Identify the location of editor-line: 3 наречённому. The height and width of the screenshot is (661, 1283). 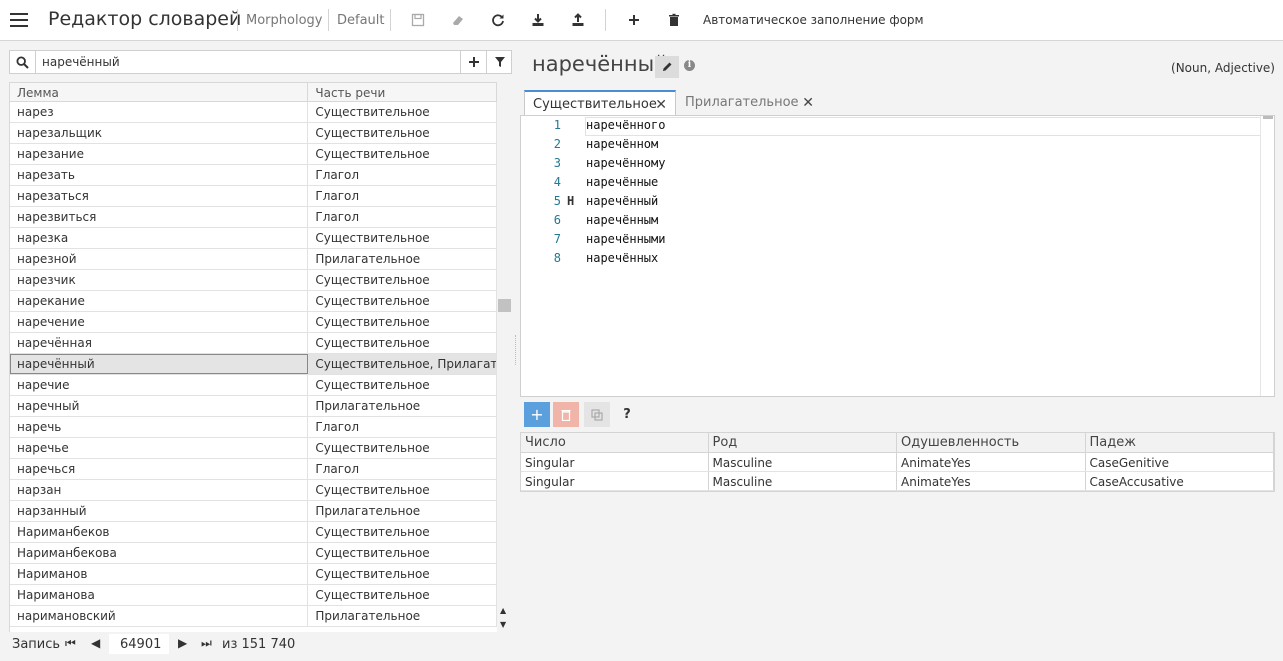
(891, 163).